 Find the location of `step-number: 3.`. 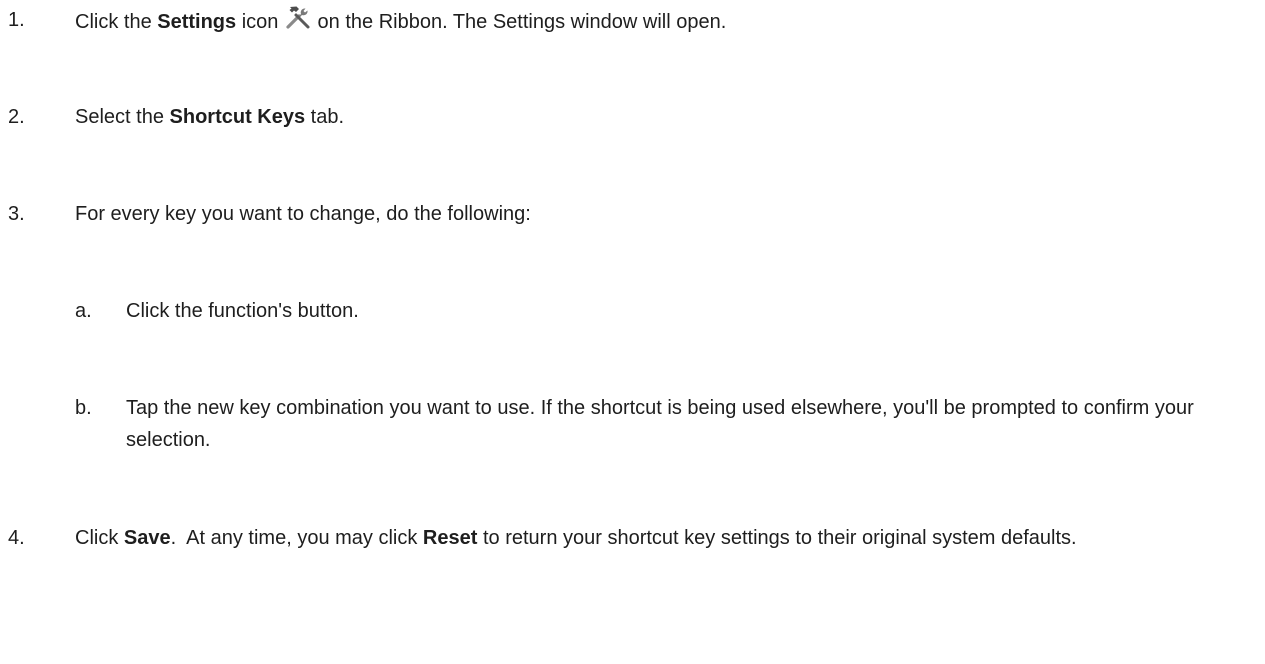

step-number: 3. is located at coordinates (16, 214).